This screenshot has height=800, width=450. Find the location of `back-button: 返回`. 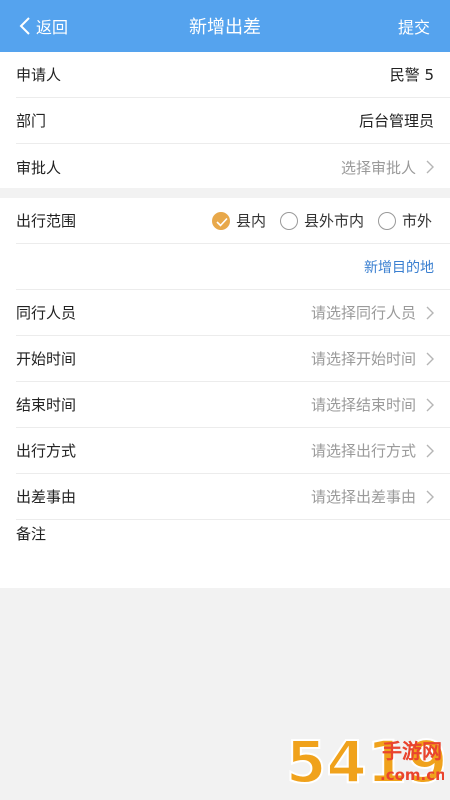

back-button: 返回 is located at coordinates (43, 26).